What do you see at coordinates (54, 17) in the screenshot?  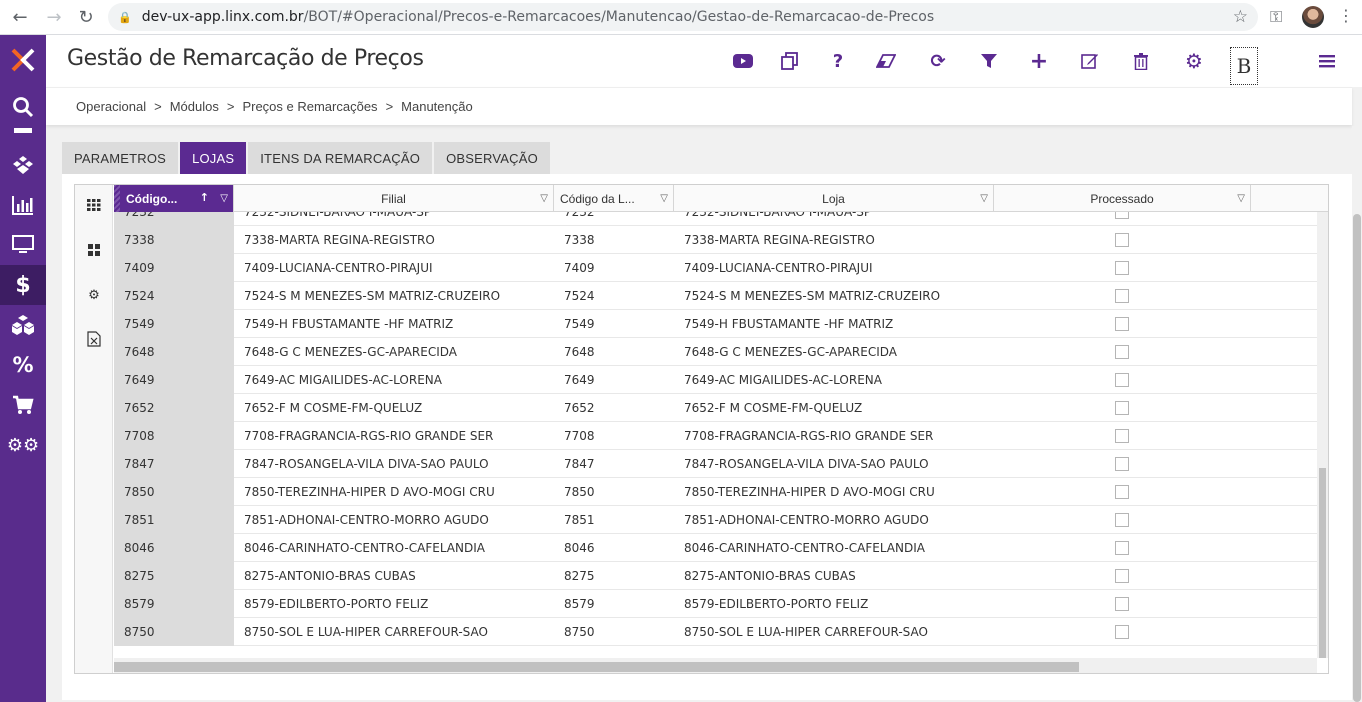 I see `forward-icon: →` at bounding box center [54, 17].